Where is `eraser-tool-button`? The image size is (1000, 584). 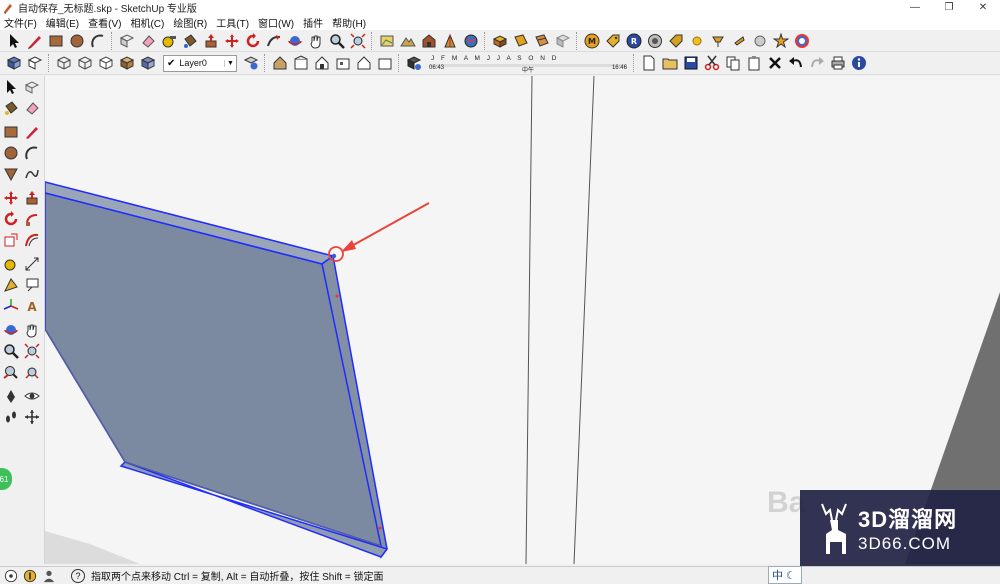 eraser-tool-button is located at coordinates (147, 40).